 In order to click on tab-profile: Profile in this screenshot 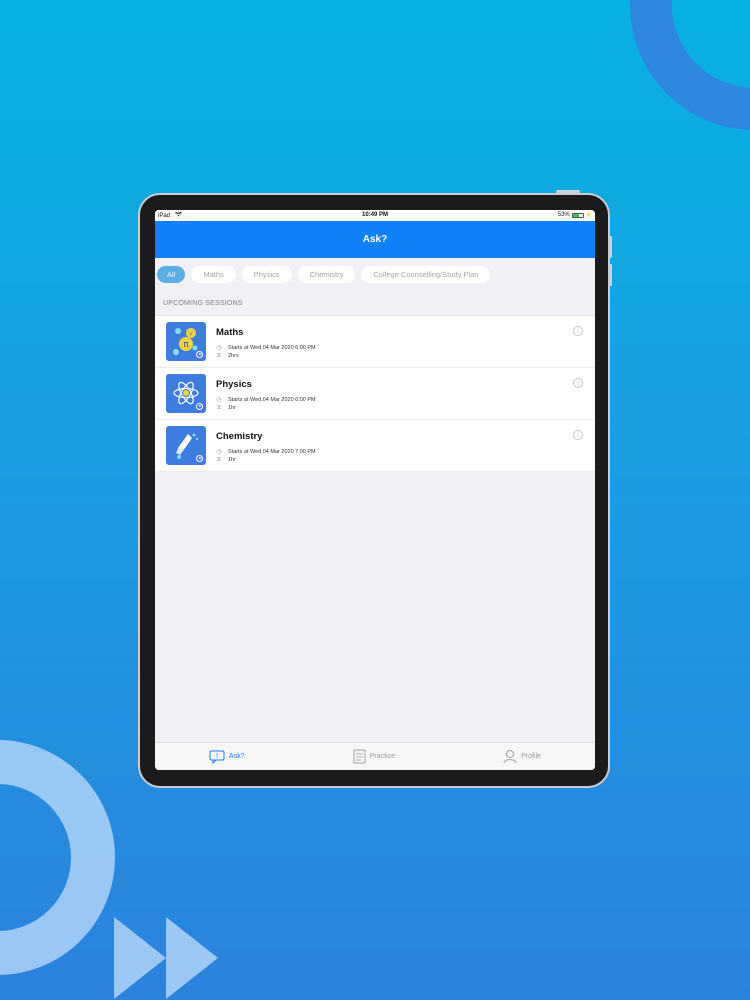, I will do `click(522, 756)`.